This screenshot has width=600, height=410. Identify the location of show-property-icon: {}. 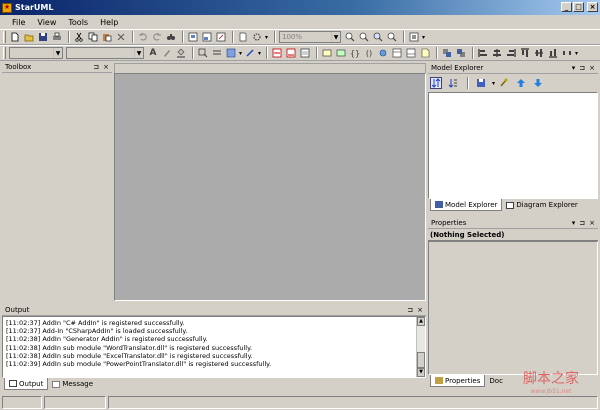
(355, 53).